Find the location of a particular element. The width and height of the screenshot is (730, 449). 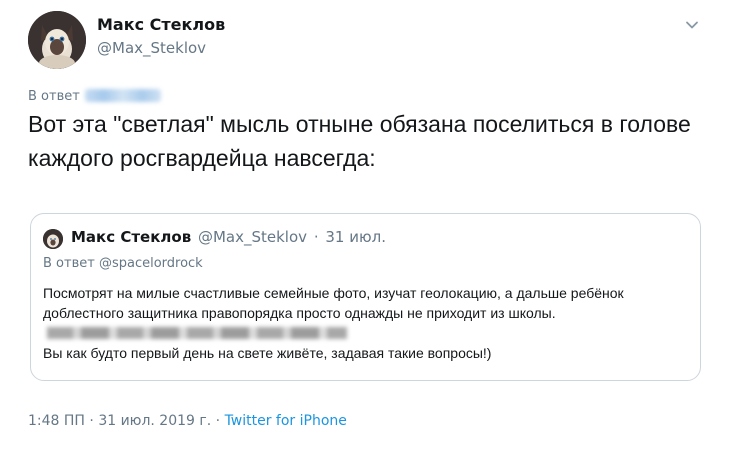

tweet-time: 1:48 ПП is located at coordinates (56, 421).